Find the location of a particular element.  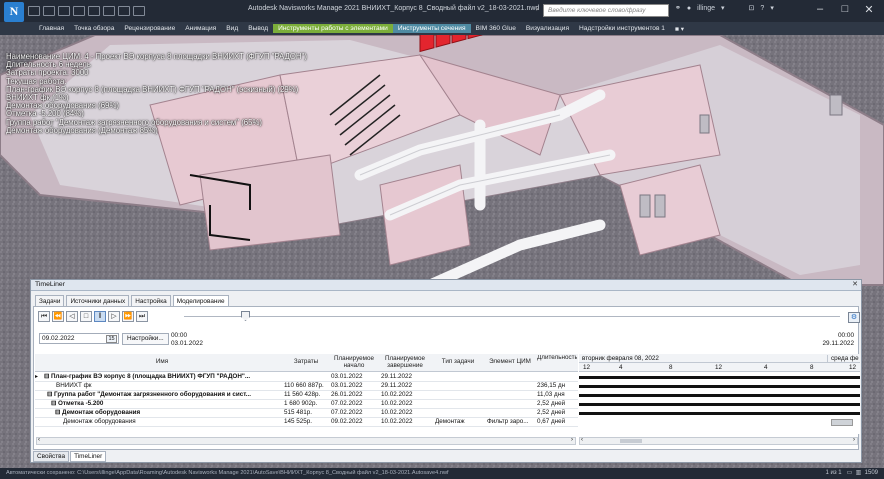

gantt-hour: 4 is located at coordinates (766, 367).